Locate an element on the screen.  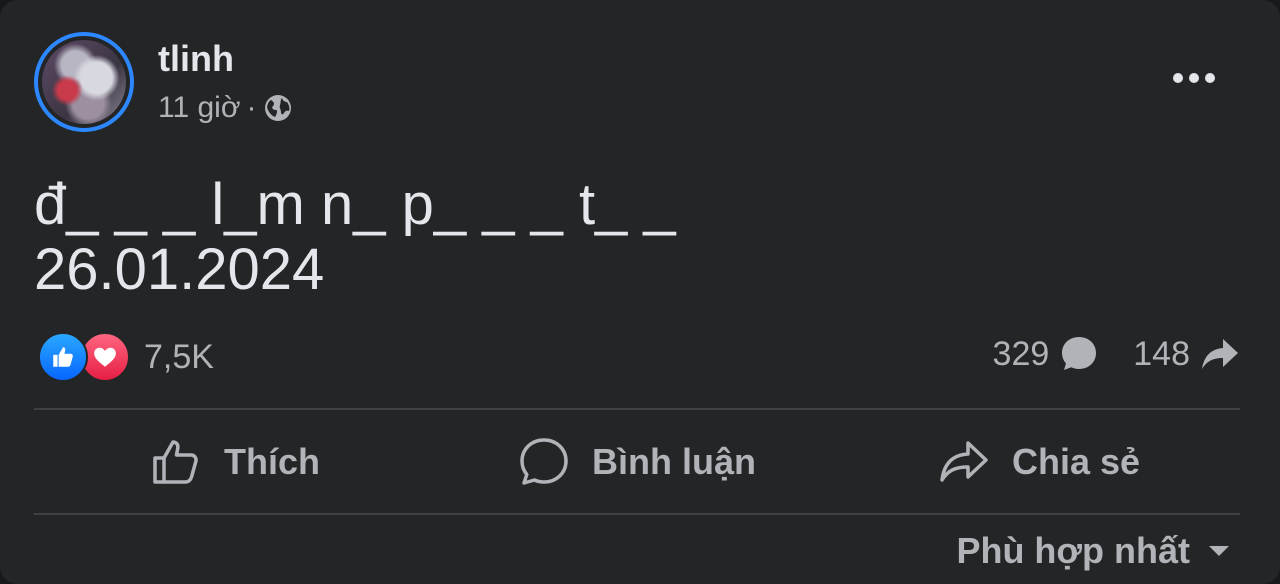
caret-down-icon is located at coordinates (1219, 551).